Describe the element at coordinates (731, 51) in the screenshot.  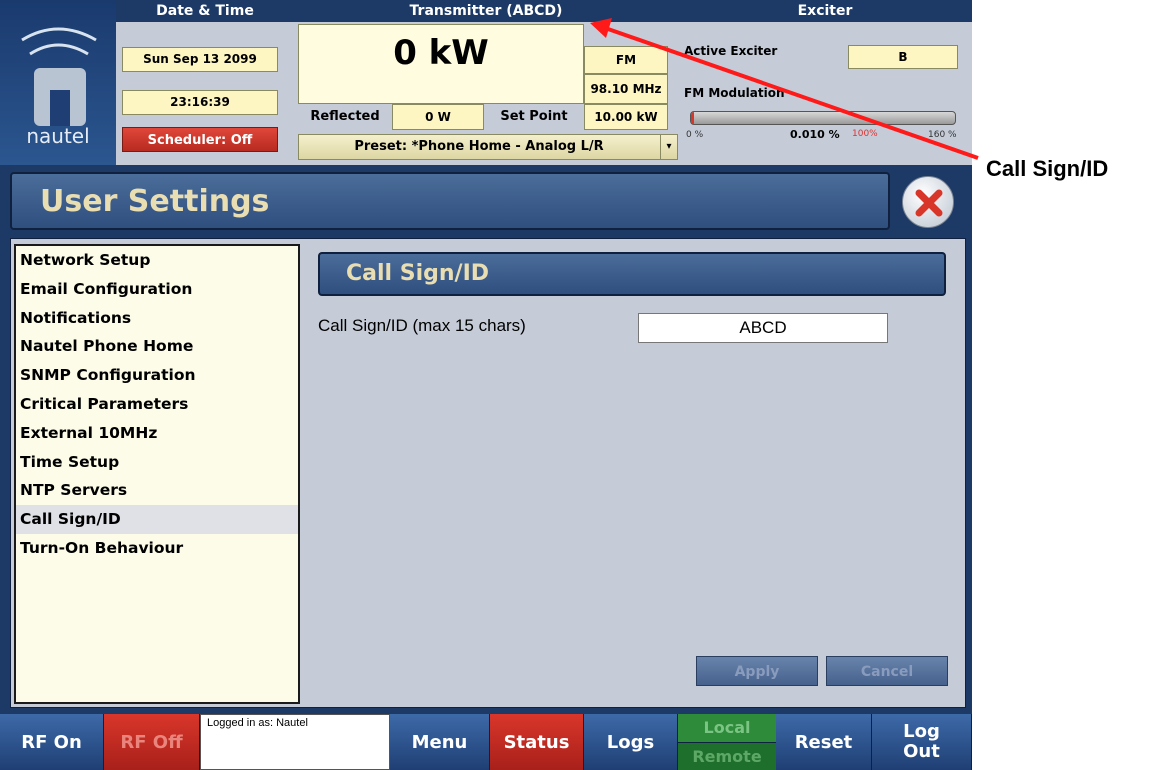
I see `active-exciter-label: Active Exciter` at that location.